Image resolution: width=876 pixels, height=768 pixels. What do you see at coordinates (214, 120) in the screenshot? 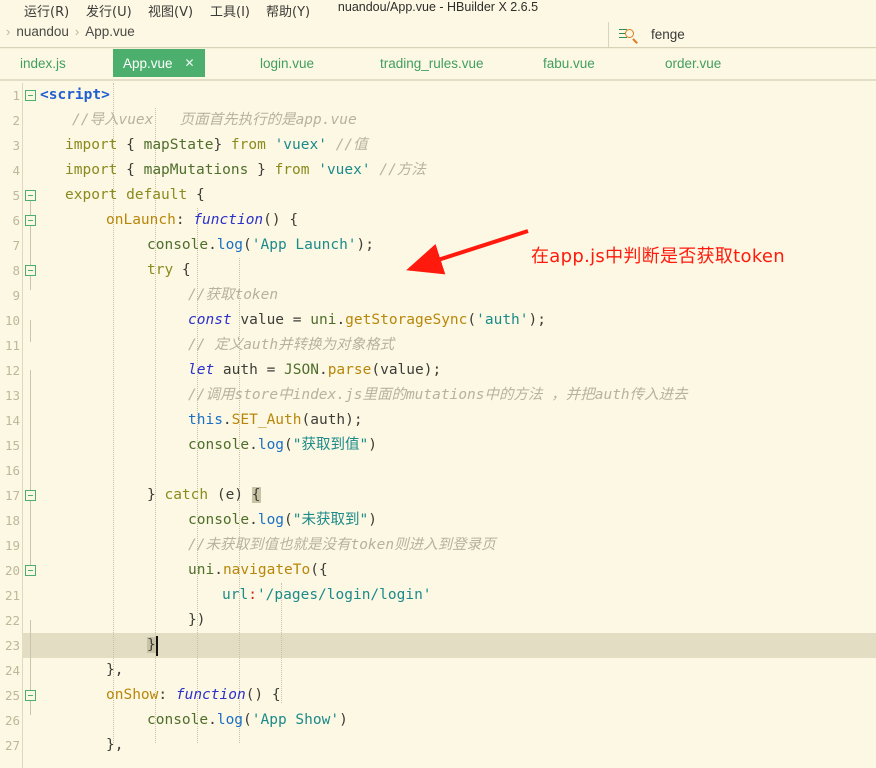
I see `code-line-2: //导入vuex 页面首先执行的是app.vue` at bounding box center [214, 120].